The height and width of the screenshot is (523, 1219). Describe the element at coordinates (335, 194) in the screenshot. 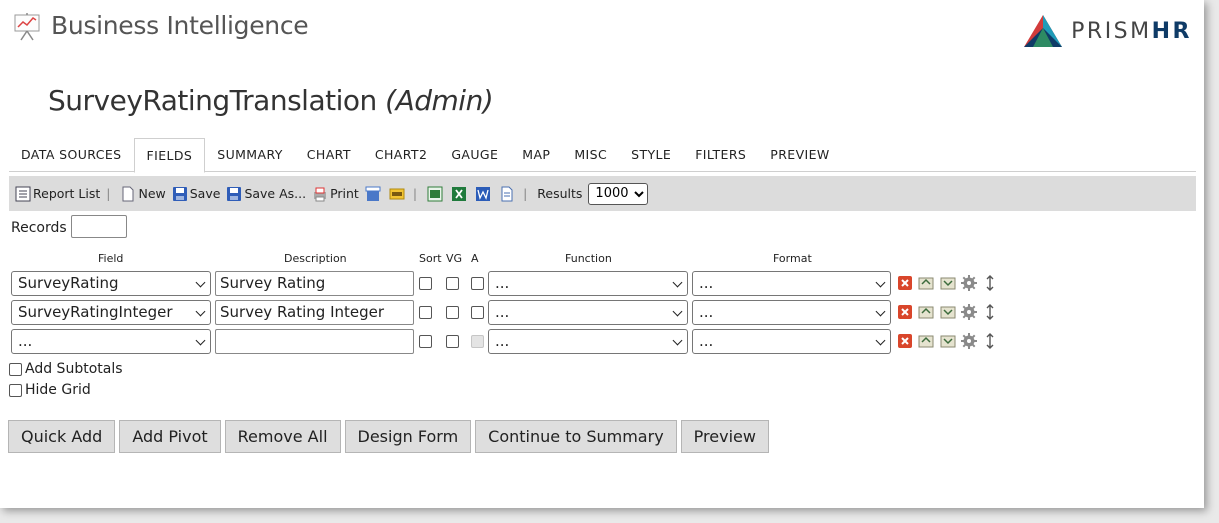

I see `print-button: Print` at that location.